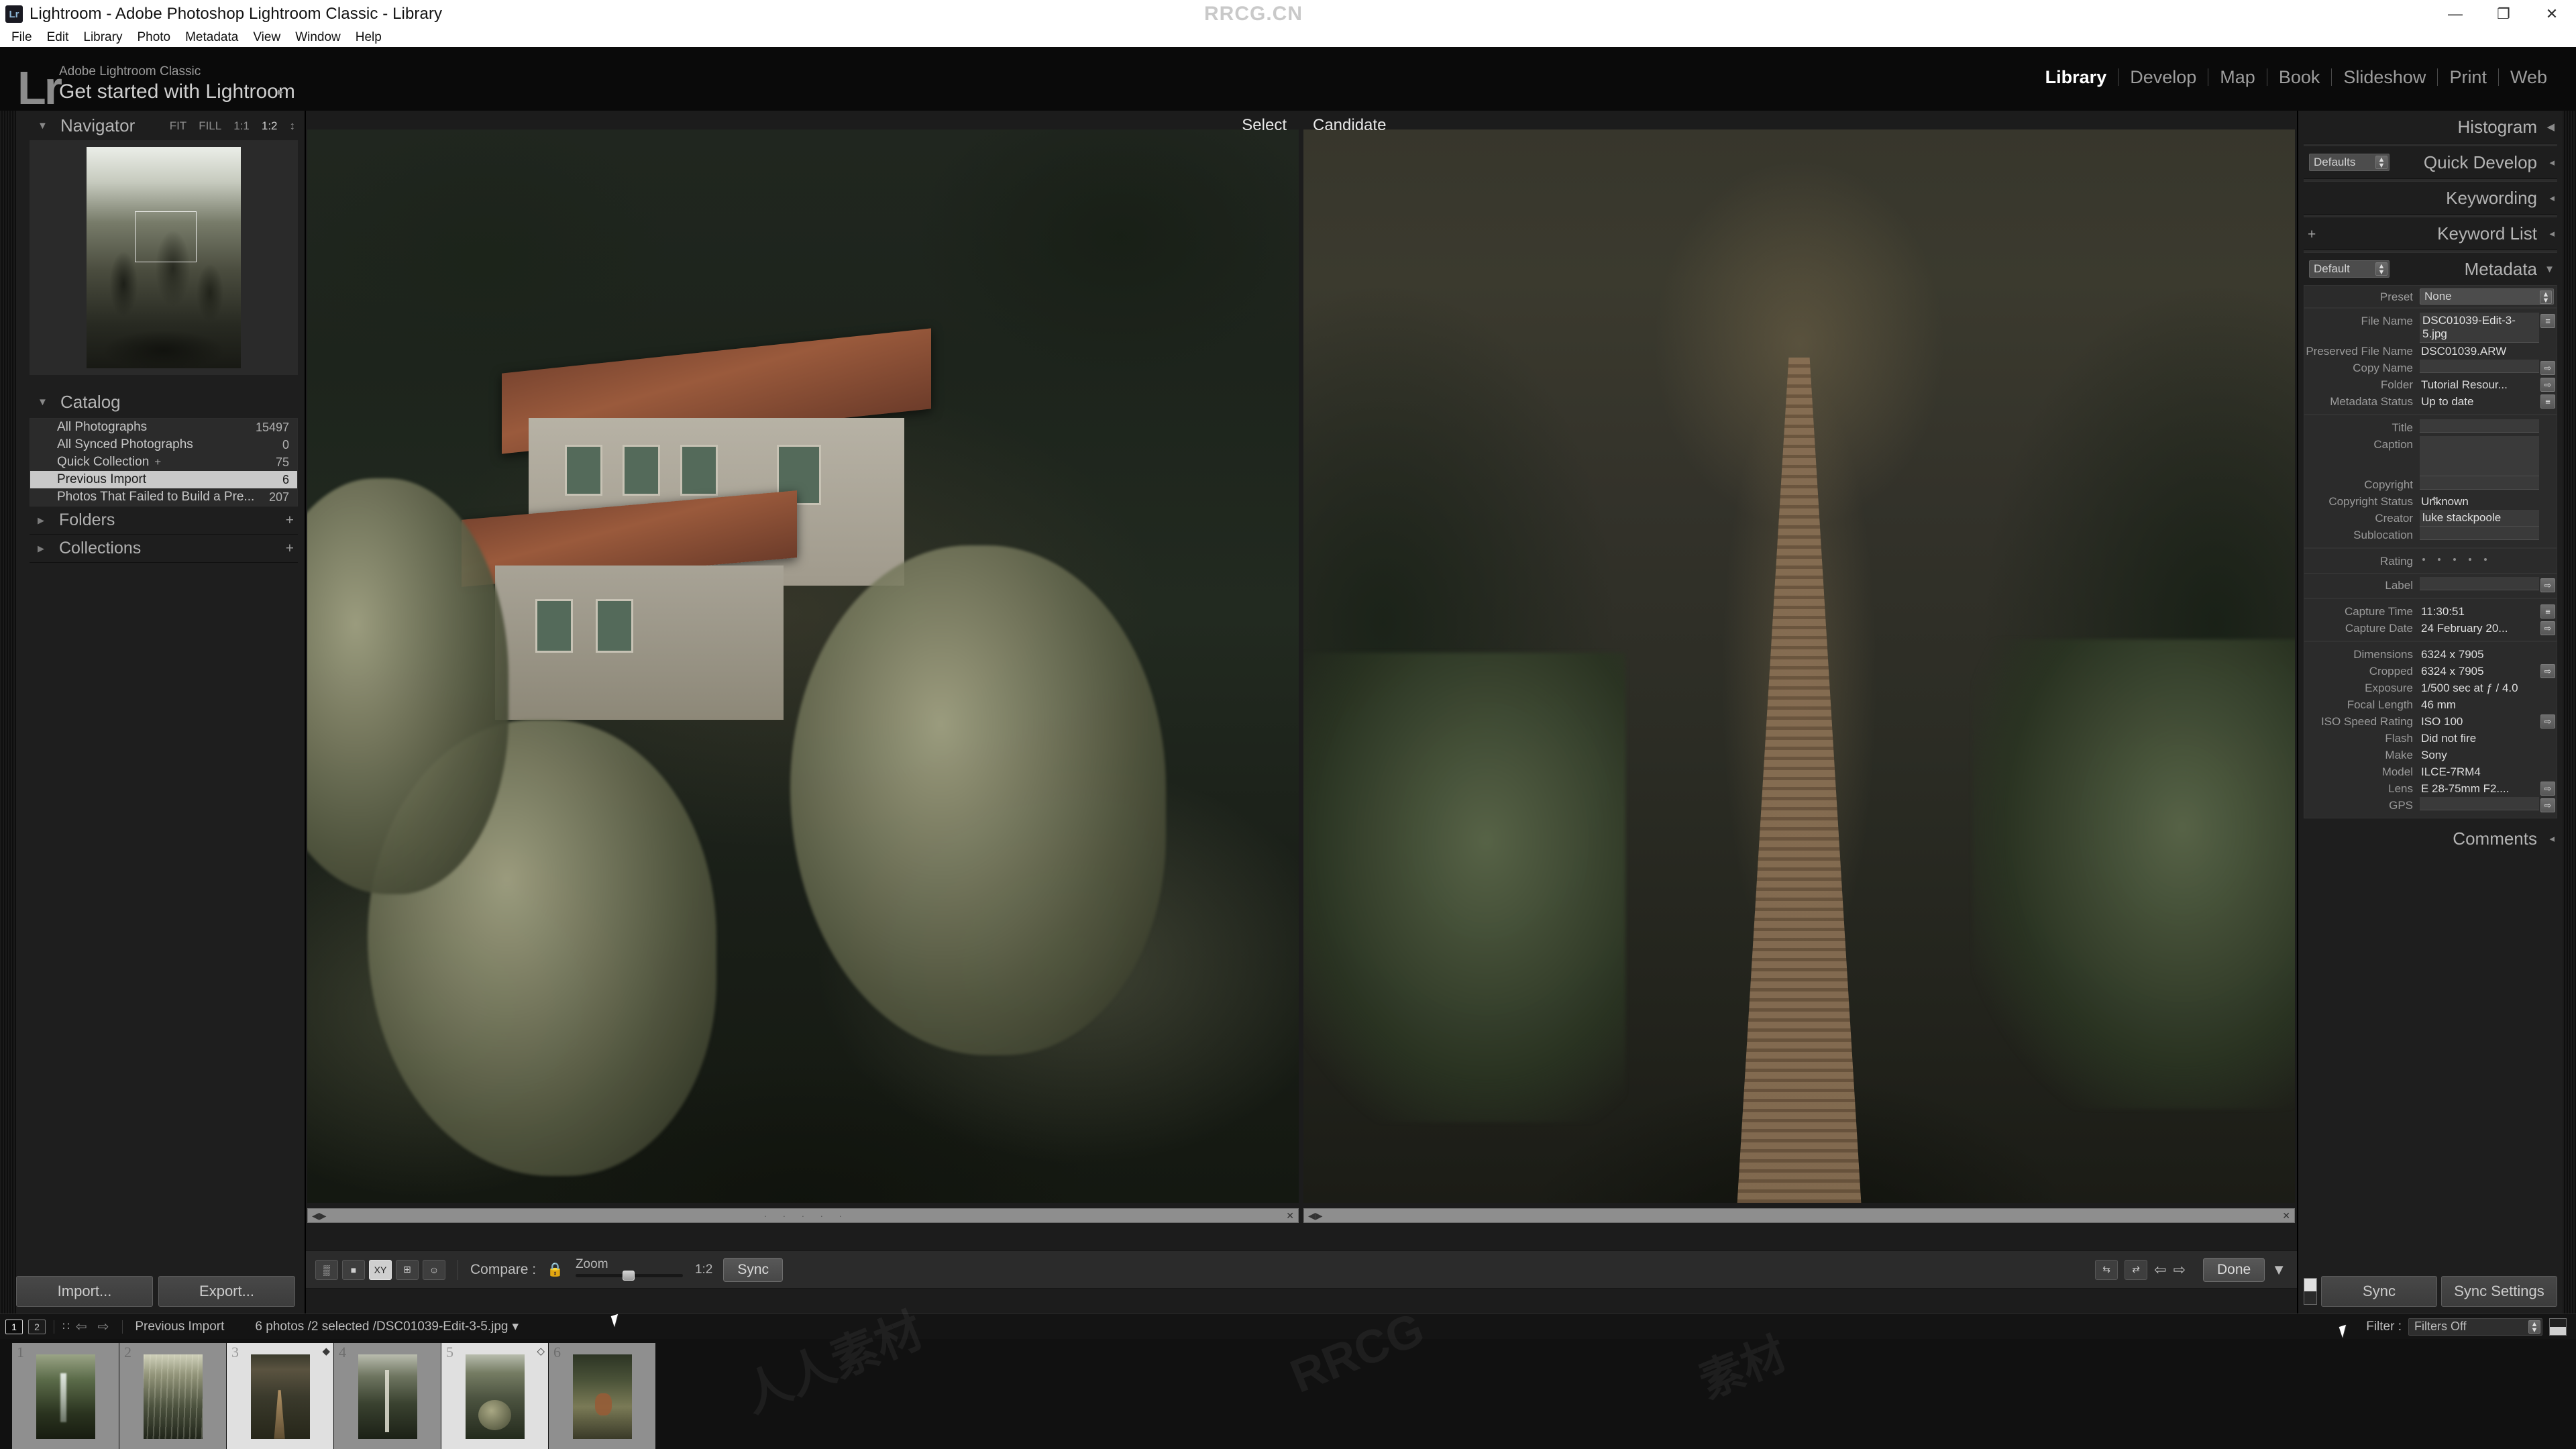 The height and width of the screenshot is (1449, 2576). What do you see at coordinates (2430, 788) in the screenshot?
I see `metadata-row-lens: Lens E 28-75mm F2.... ⇨` at bounding box center [2430, 788].